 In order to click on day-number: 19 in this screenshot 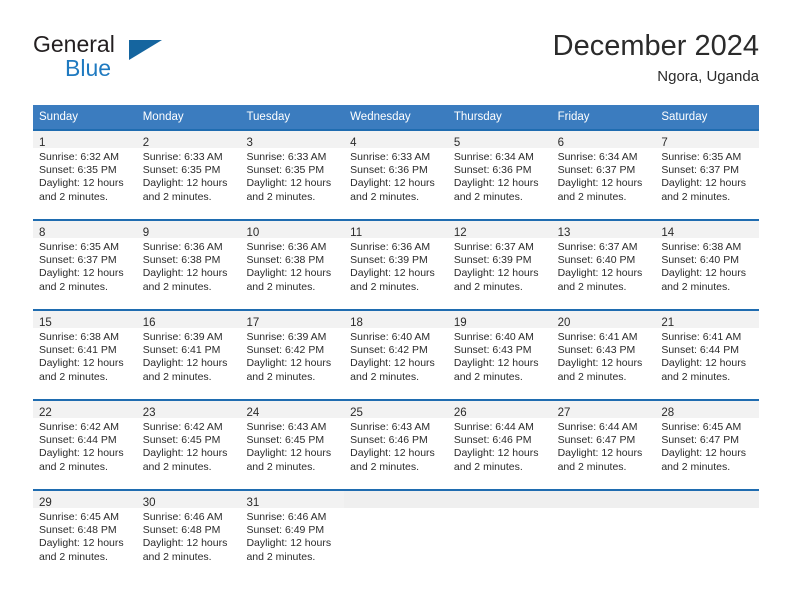, I will do `click(460, 323)`.